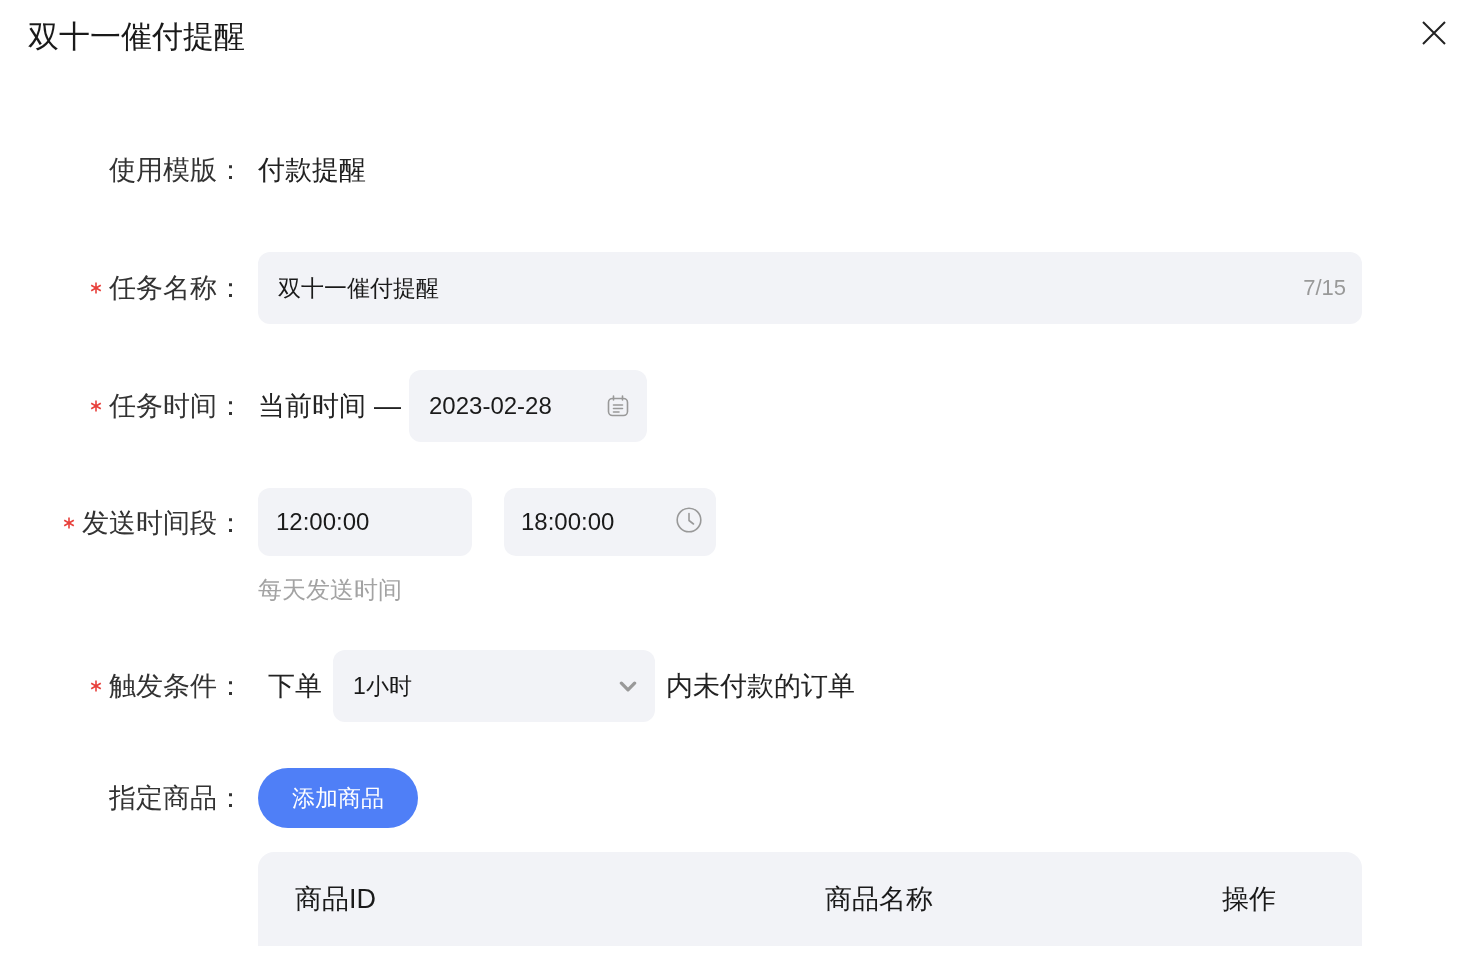  What do you see at coordinates (365, 522) in the screenshot?
I see `start-time-input: 12:00:00` at bounding box center [365, 522].